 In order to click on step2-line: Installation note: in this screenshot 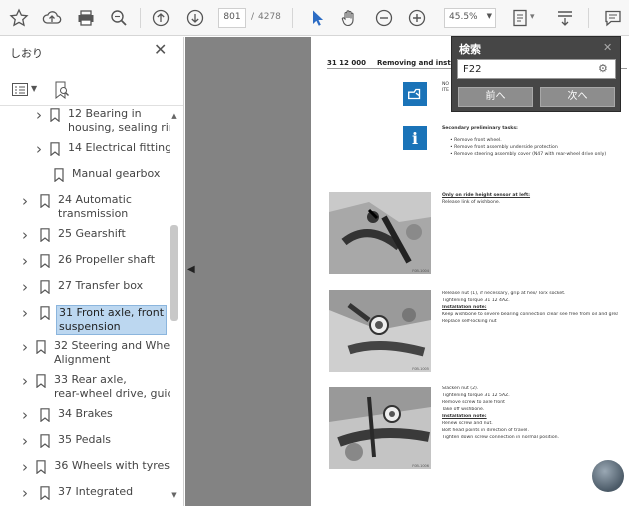, I will do `click(464, 307)`.